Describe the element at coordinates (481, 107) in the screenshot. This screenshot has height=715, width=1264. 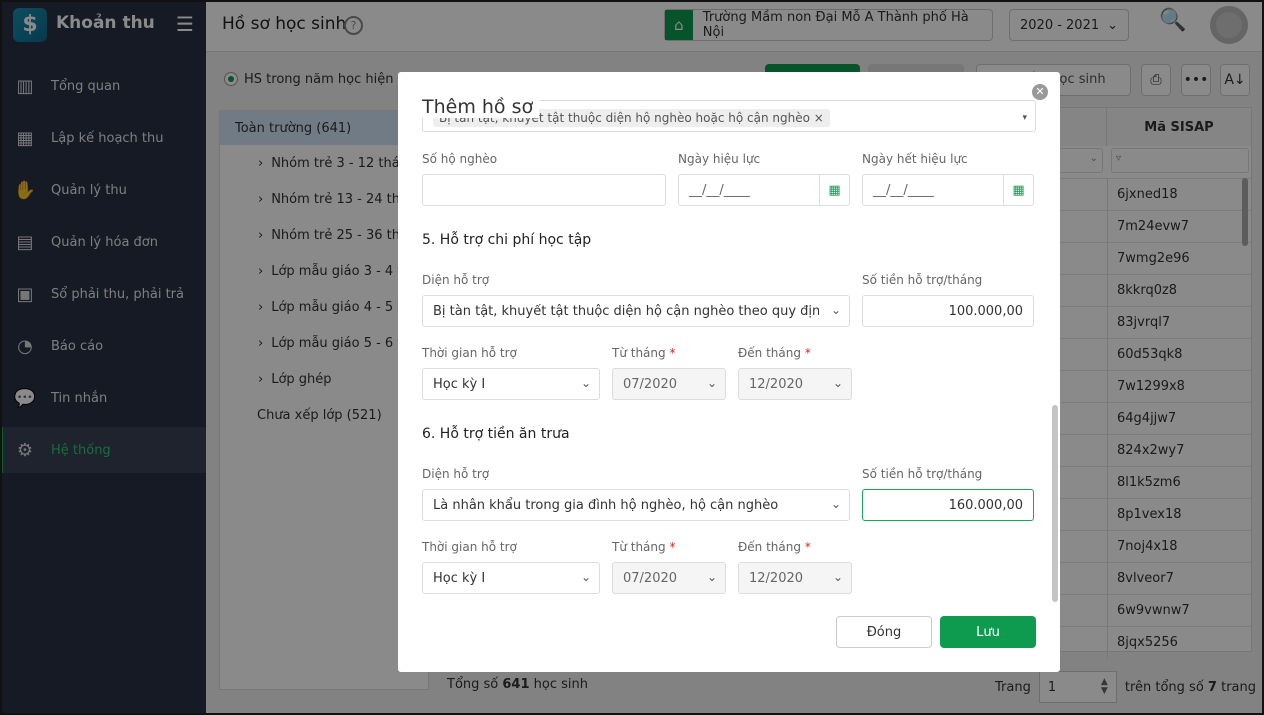
I see `dialog-title: Thêm hồ sơ` at that location.